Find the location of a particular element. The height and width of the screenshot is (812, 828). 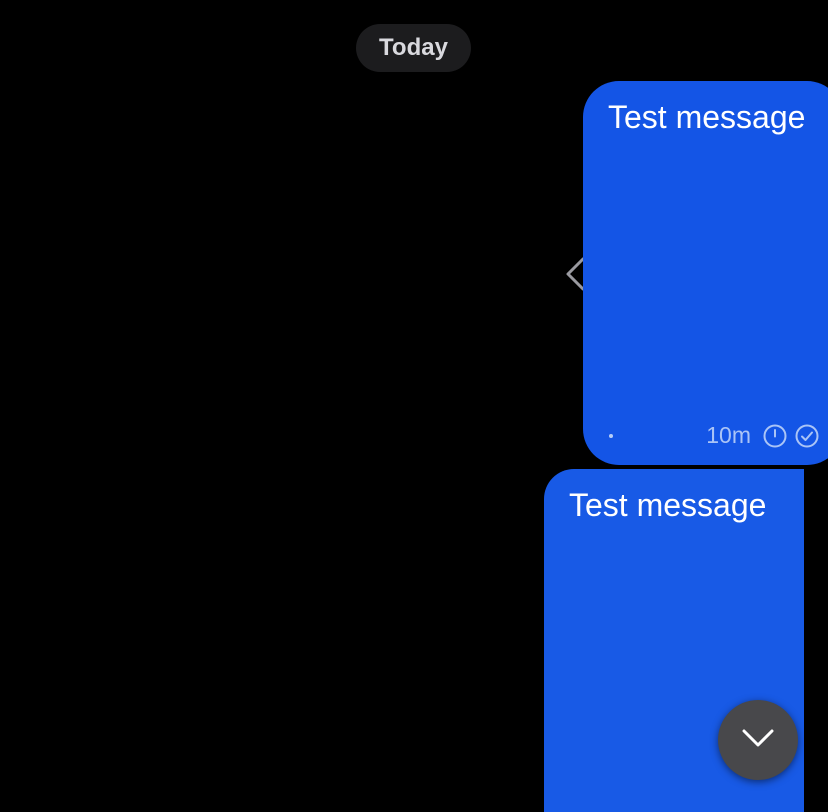

check-circle-icon is located at coordinates (807, 436).